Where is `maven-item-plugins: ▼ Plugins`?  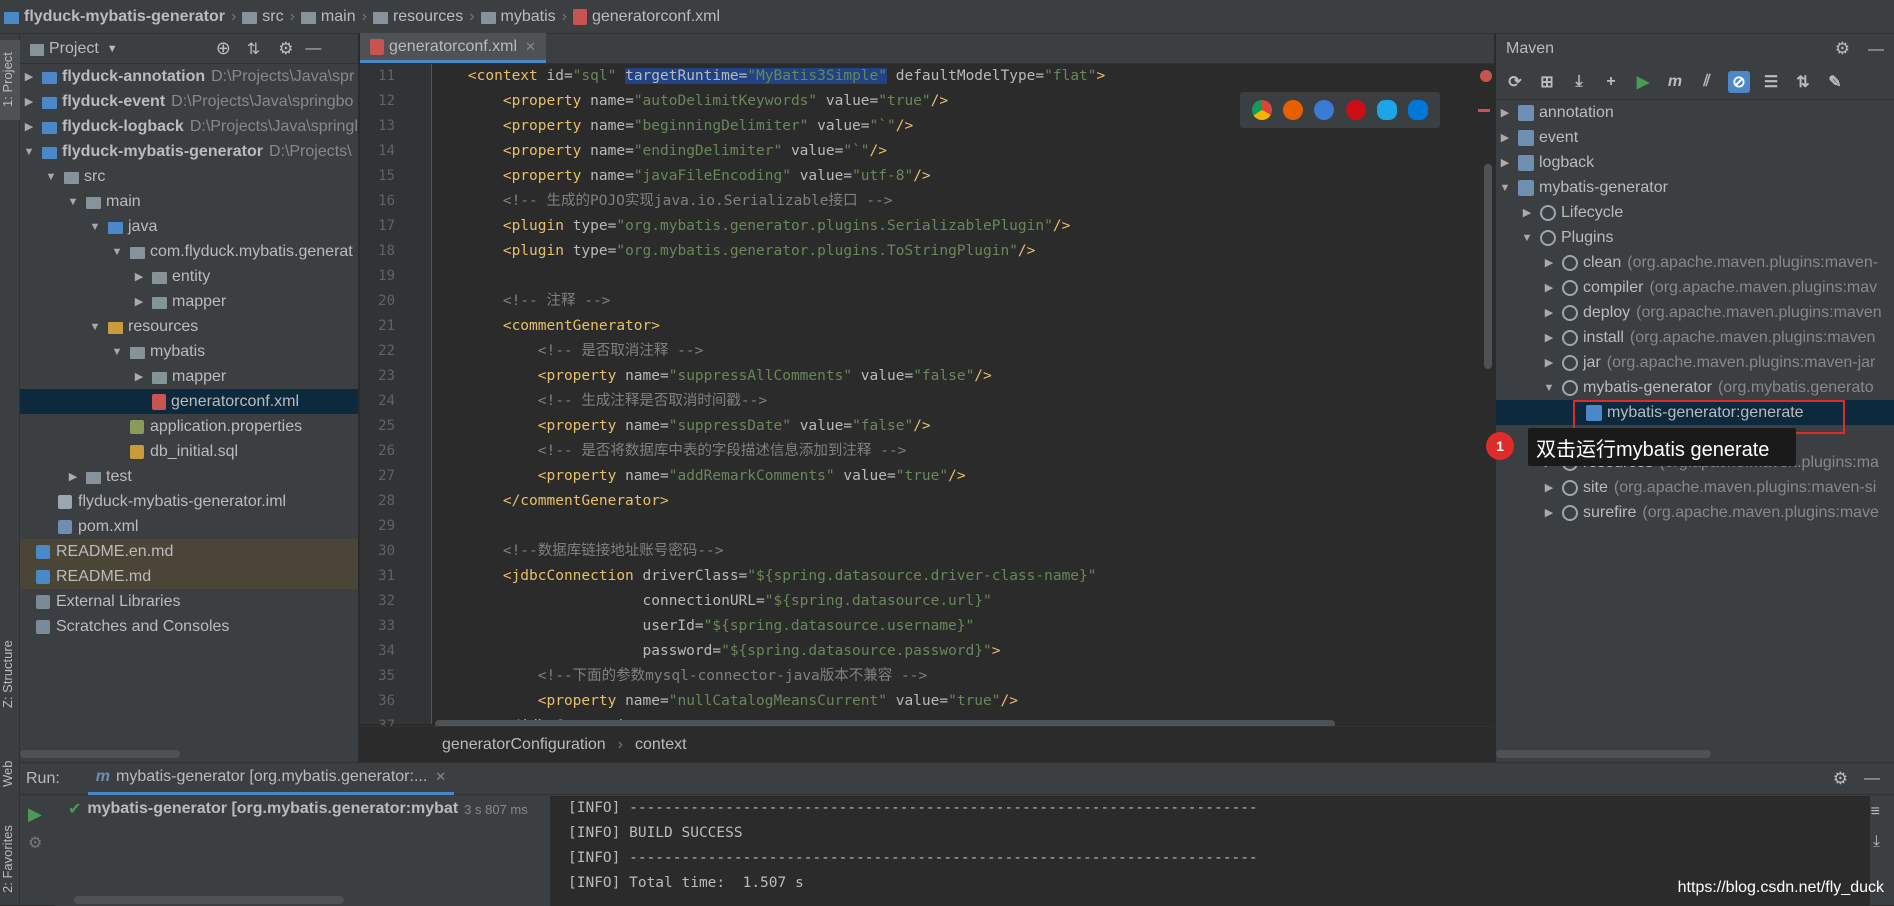
maven-item-plugins: ▼ Plugins is located at coordinates (1695, 237).